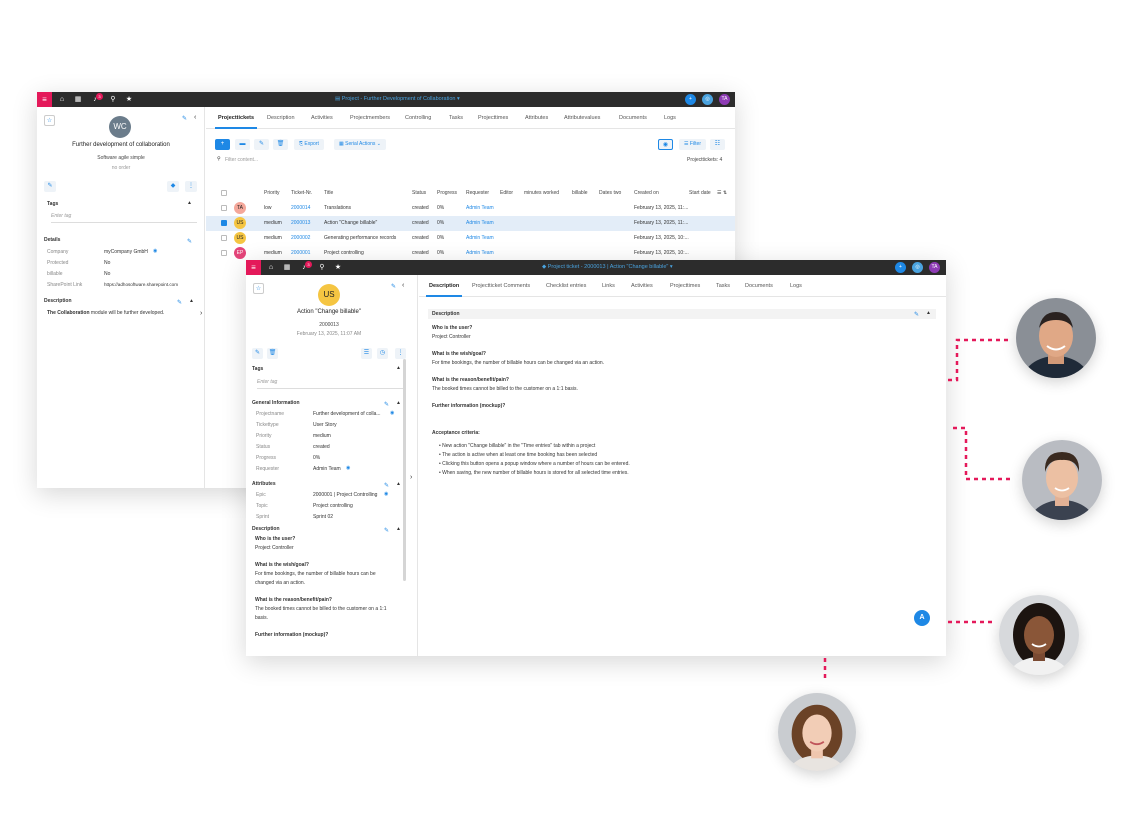 This screenshot has width=1140, height=820. What do you see at coordinates (582, 118) in the screenshot?
I see `tab-attributevalues: Attributevalues` at bounding box center [582, 118].